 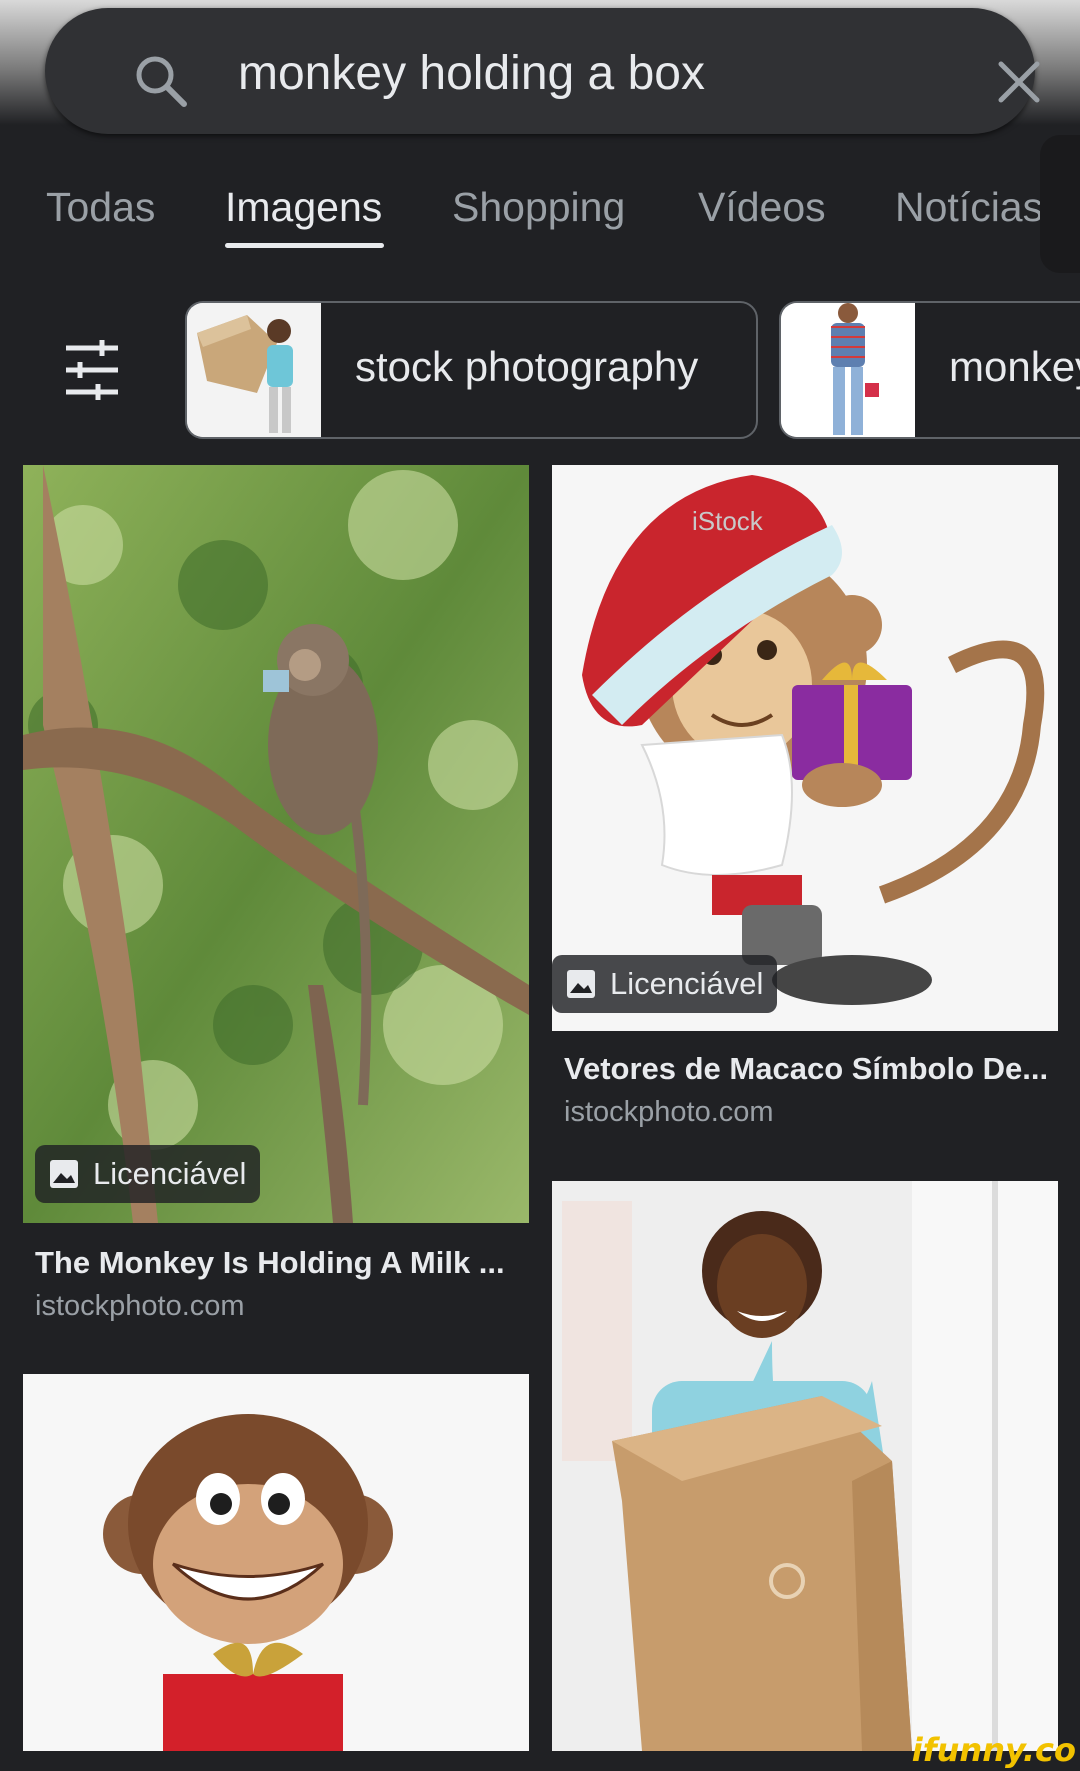 I want to click on tab-shopping: Shopping, so click(x=538, y=207).